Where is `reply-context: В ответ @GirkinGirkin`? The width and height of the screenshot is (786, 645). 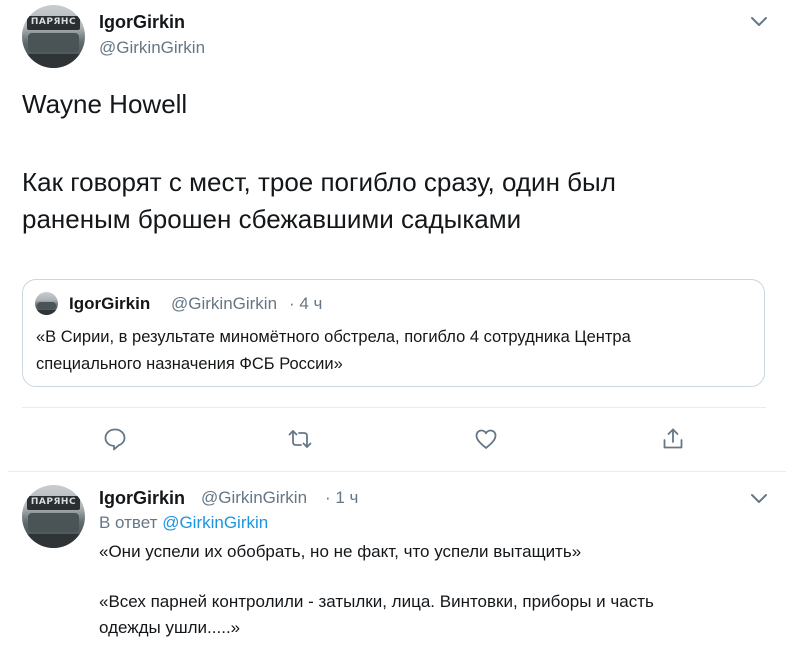 reply-context: В ответ @GirkinGirkin is located at coordinates (183, 523).